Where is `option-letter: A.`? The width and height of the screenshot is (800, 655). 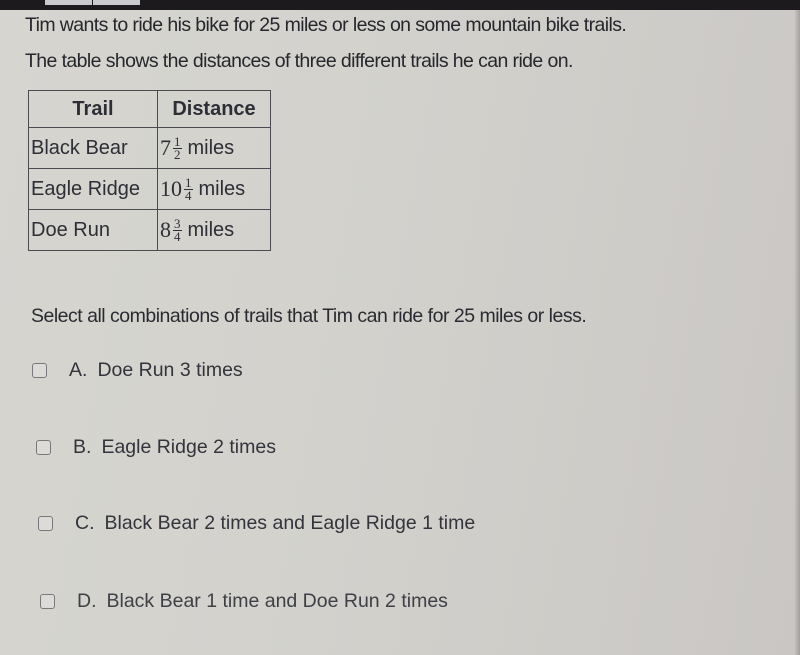 option-letter: A. is located at coordinates (78, 370).